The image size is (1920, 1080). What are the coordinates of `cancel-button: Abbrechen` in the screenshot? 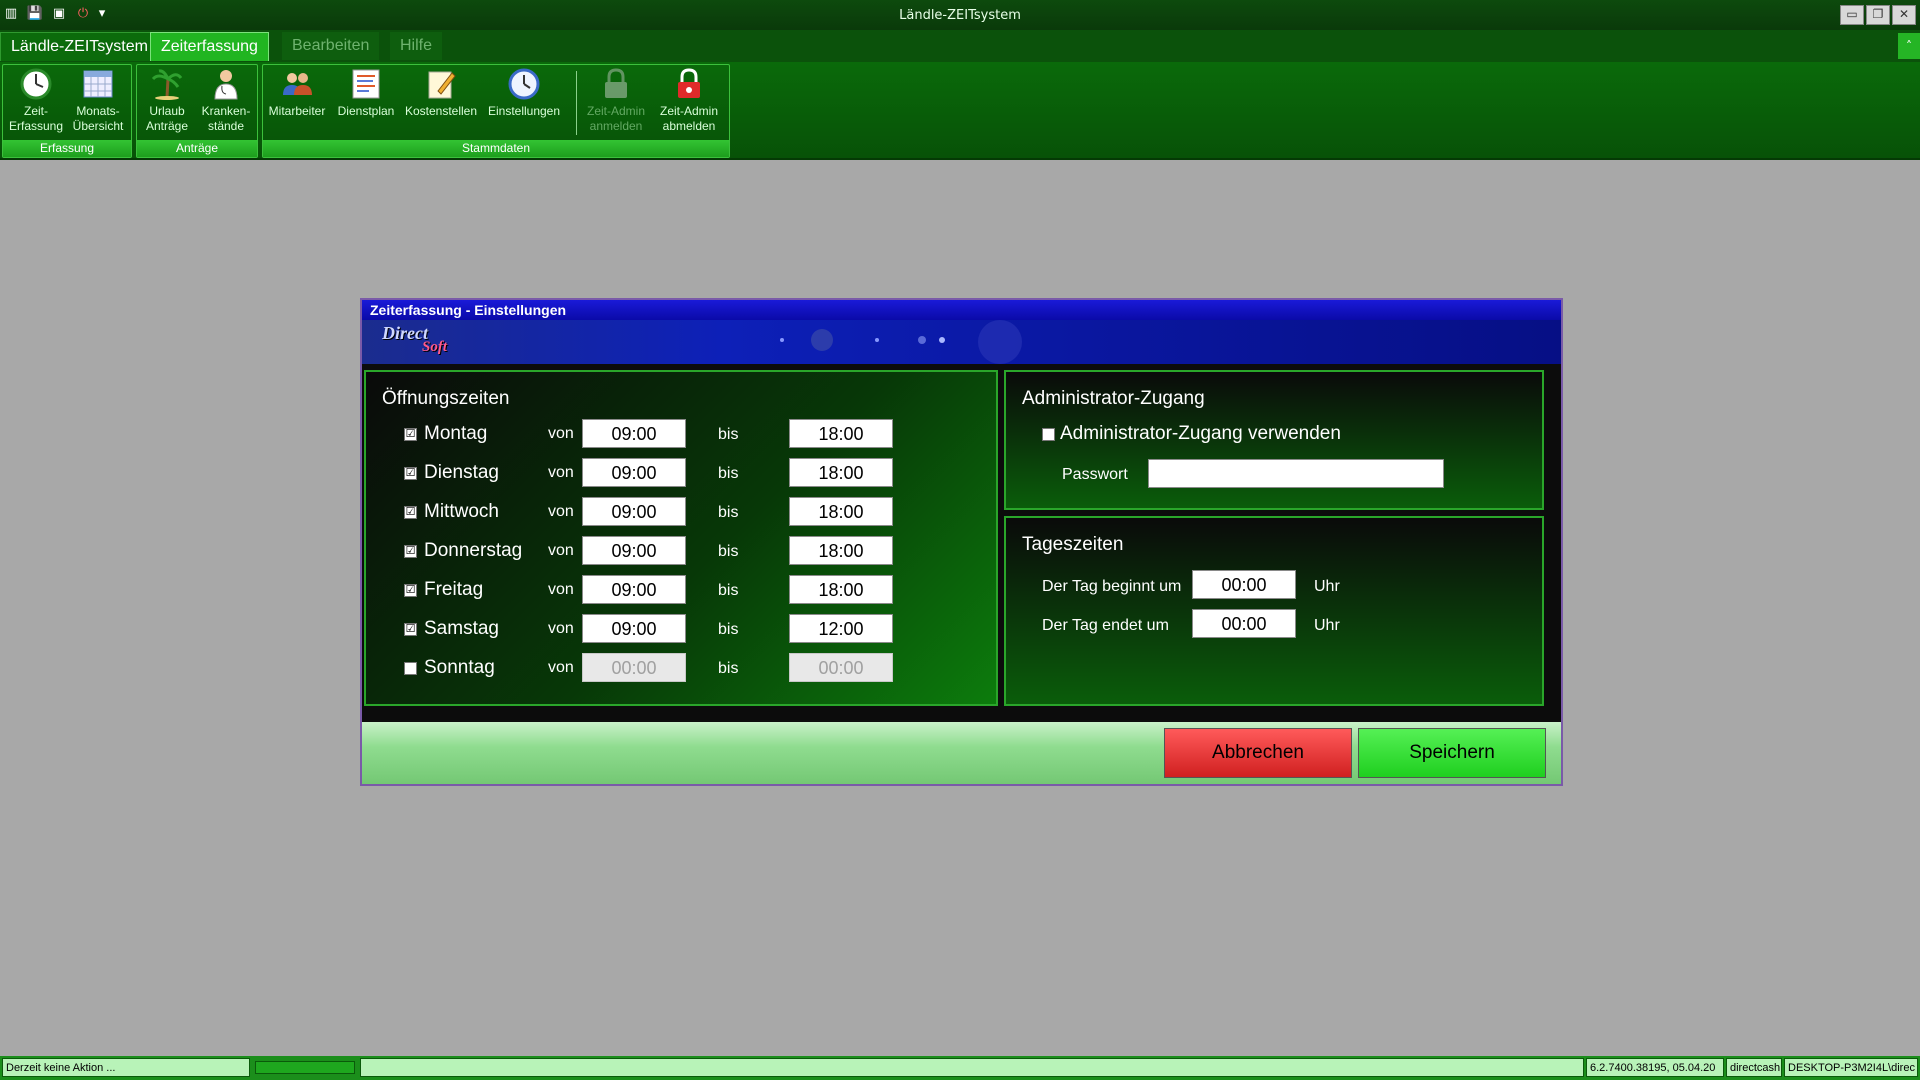 It's located at (1258, 753).